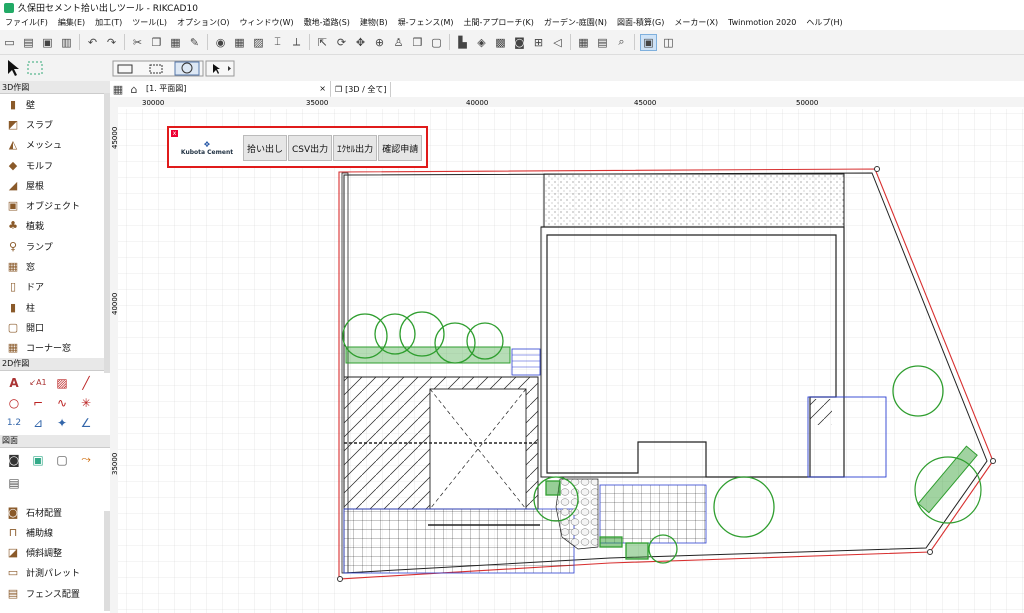 This screenshot has height=613, width=1024. What do you see at coordinates (668, 42) in the screenshot?
I see `window-split-icon: ◫` at bounding box center [668, 42].